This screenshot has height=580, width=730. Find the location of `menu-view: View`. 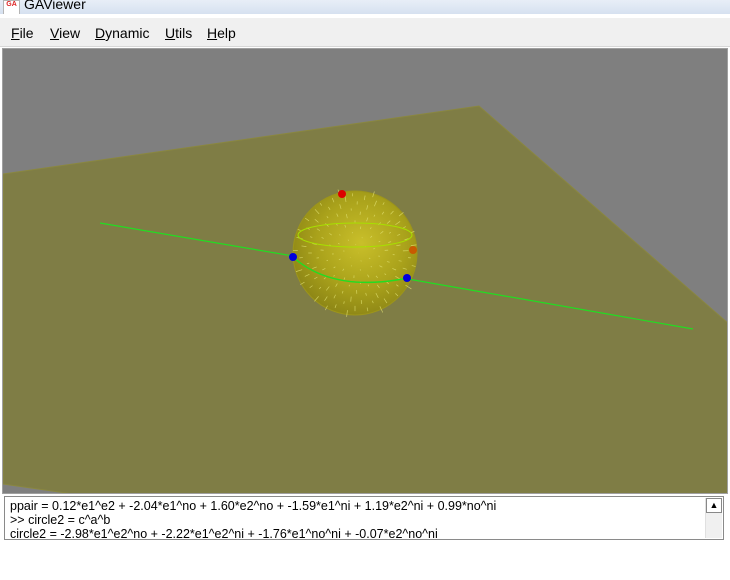

menu-view: View is located at coordinates (65, 33).